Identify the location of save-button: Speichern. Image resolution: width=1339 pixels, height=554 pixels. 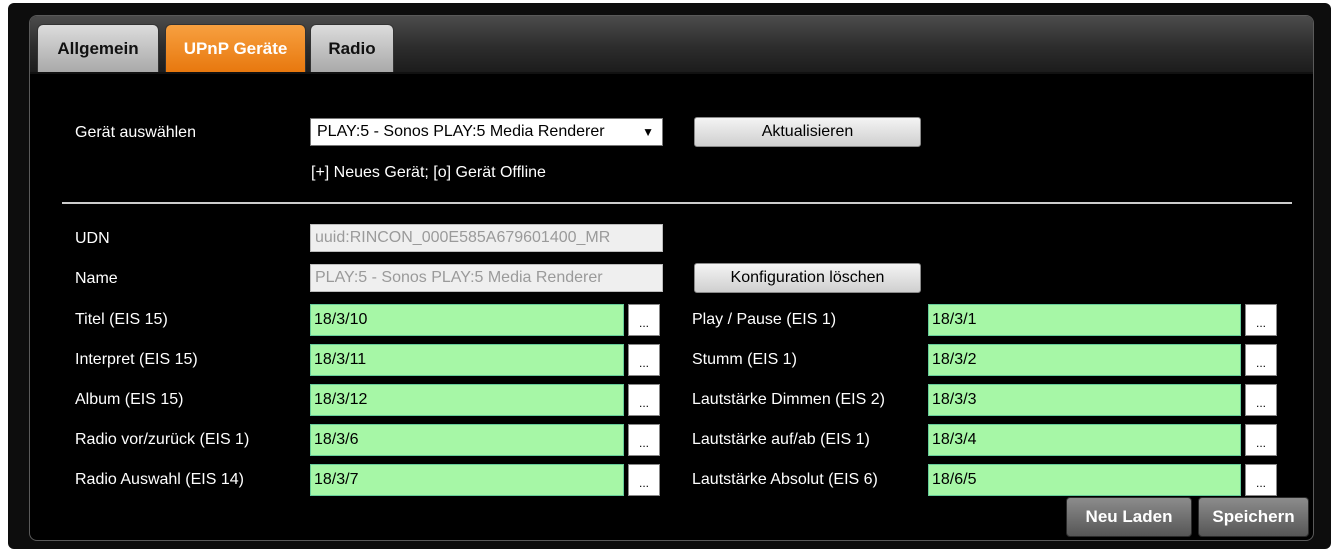
(1253, 517).